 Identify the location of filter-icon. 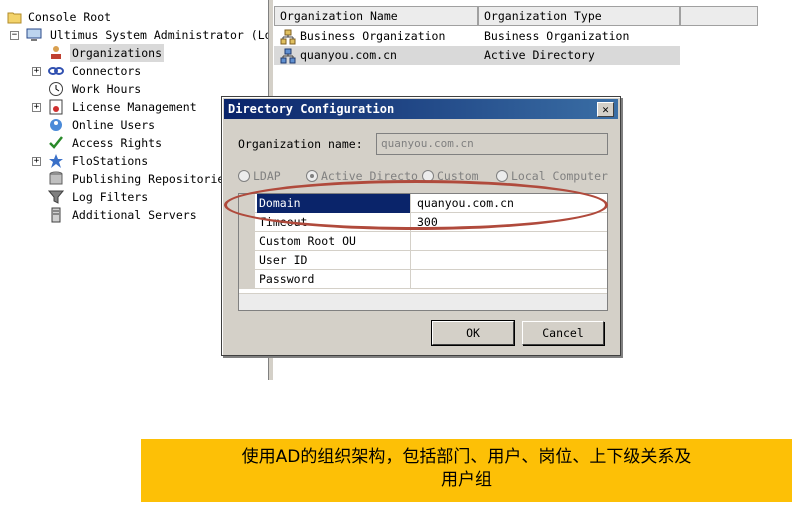
(56, 197).